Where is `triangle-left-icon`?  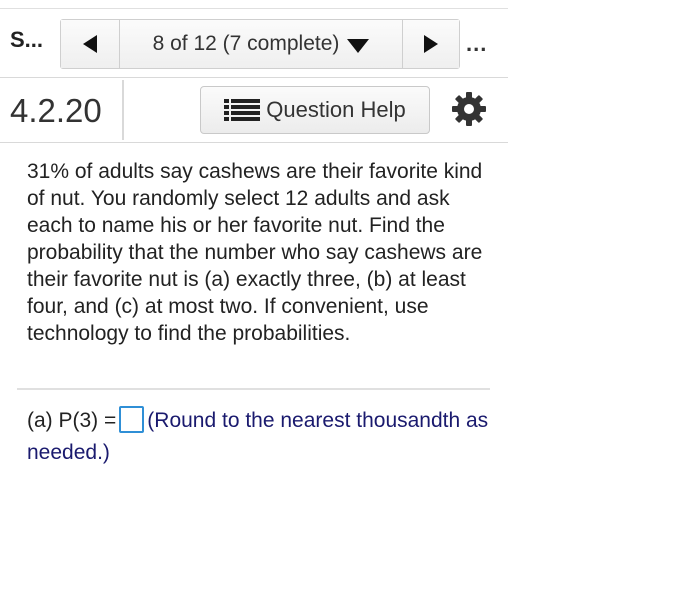
triangle-left-icon is located at coordinates (90, 44).